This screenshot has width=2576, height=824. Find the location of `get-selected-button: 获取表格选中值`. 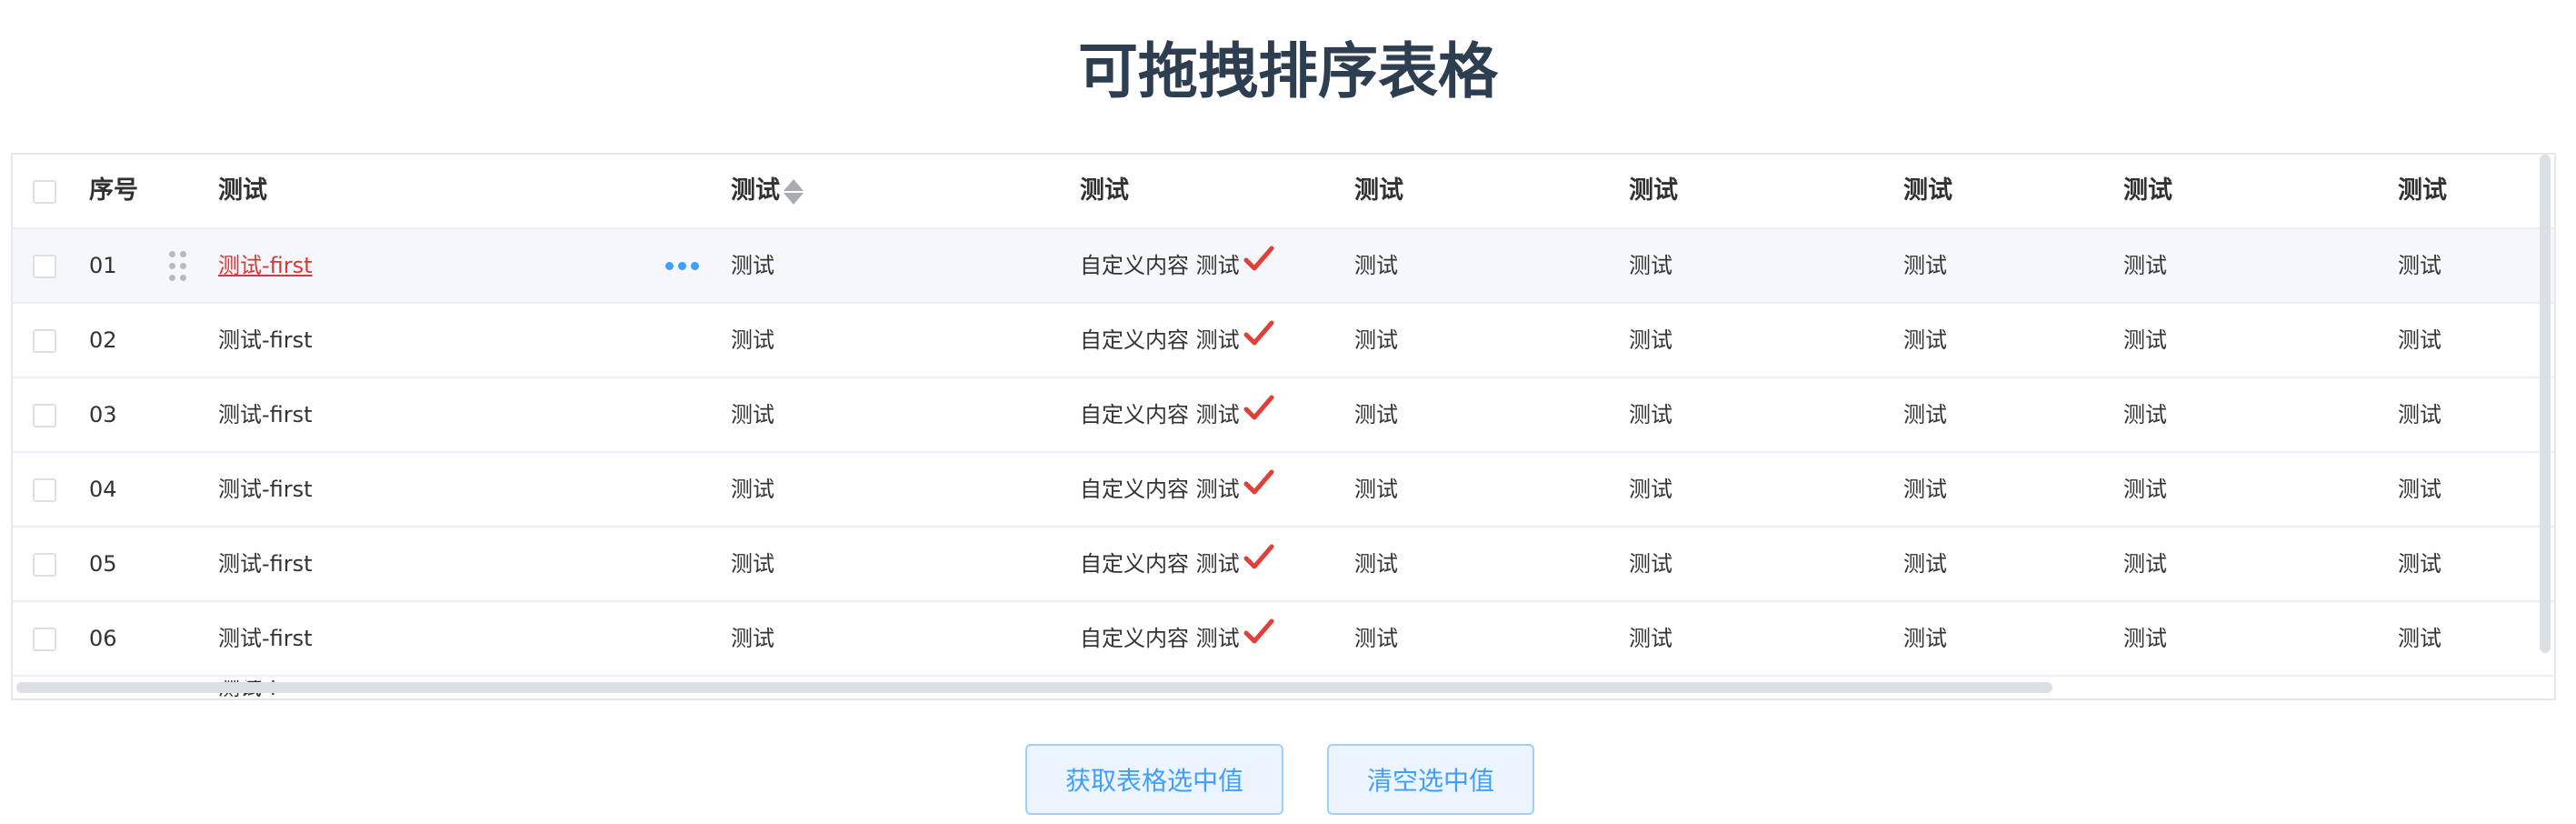

get-selected-button: 获取表格选中值 is located at coordinates (1154, 779).